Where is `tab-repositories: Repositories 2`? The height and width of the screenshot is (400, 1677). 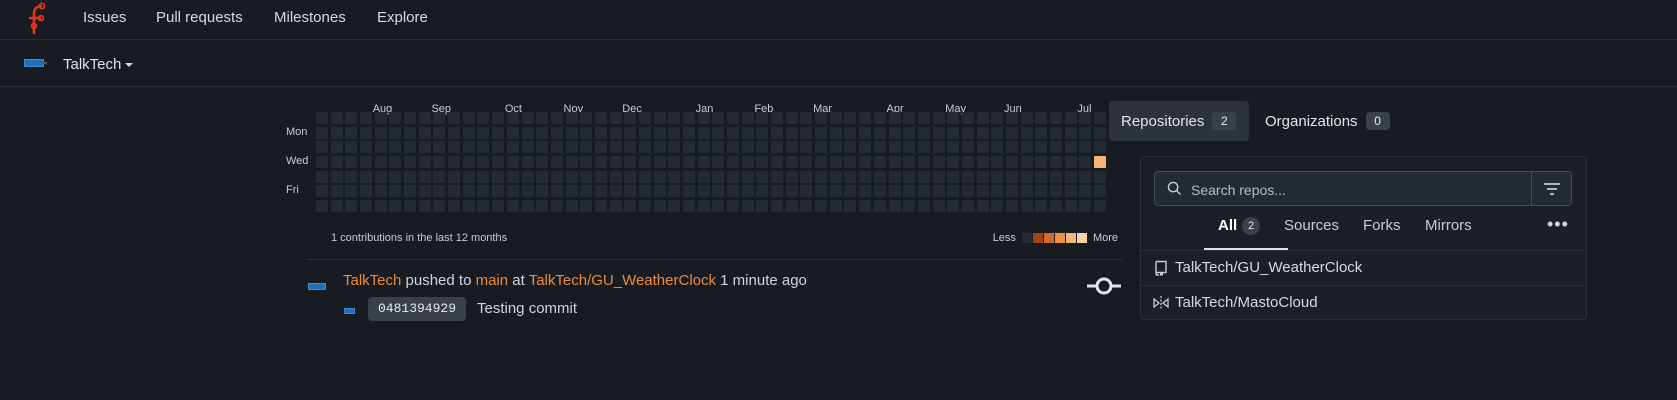 tab-repositories: Repositories 2 is located at coordinates (1179, 121).